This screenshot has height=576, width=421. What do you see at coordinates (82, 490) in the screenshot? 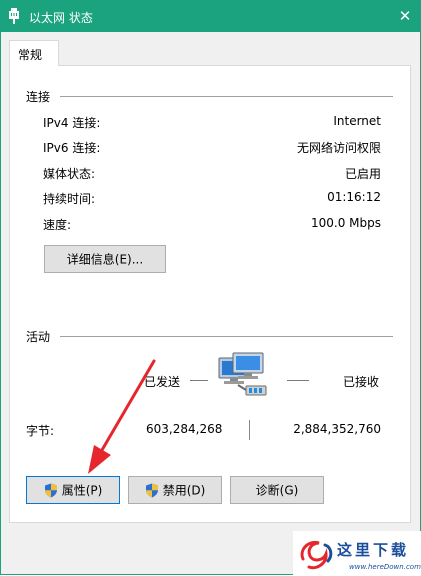
I see `properties-button-label: 属性(P)` at bounding box center [82, 490].